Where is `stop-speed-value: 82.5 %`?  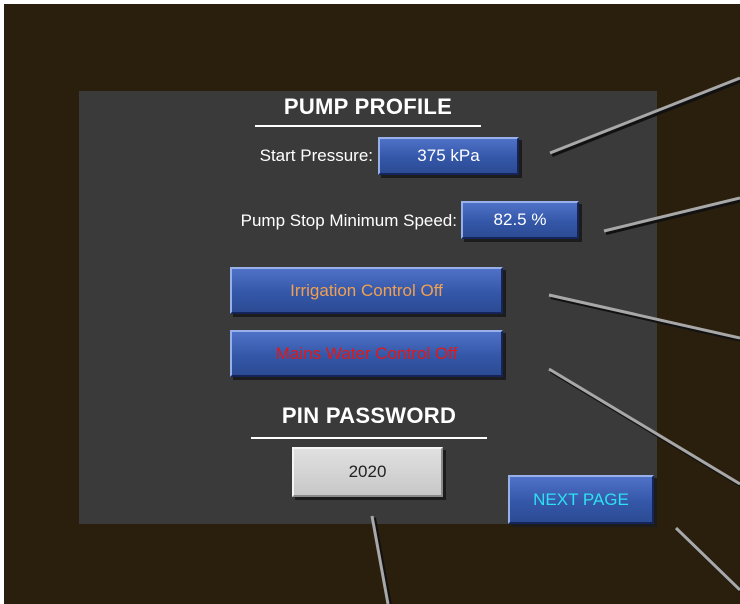
stop-speed-value: 82.5 % is located at coordinates (520, 219).